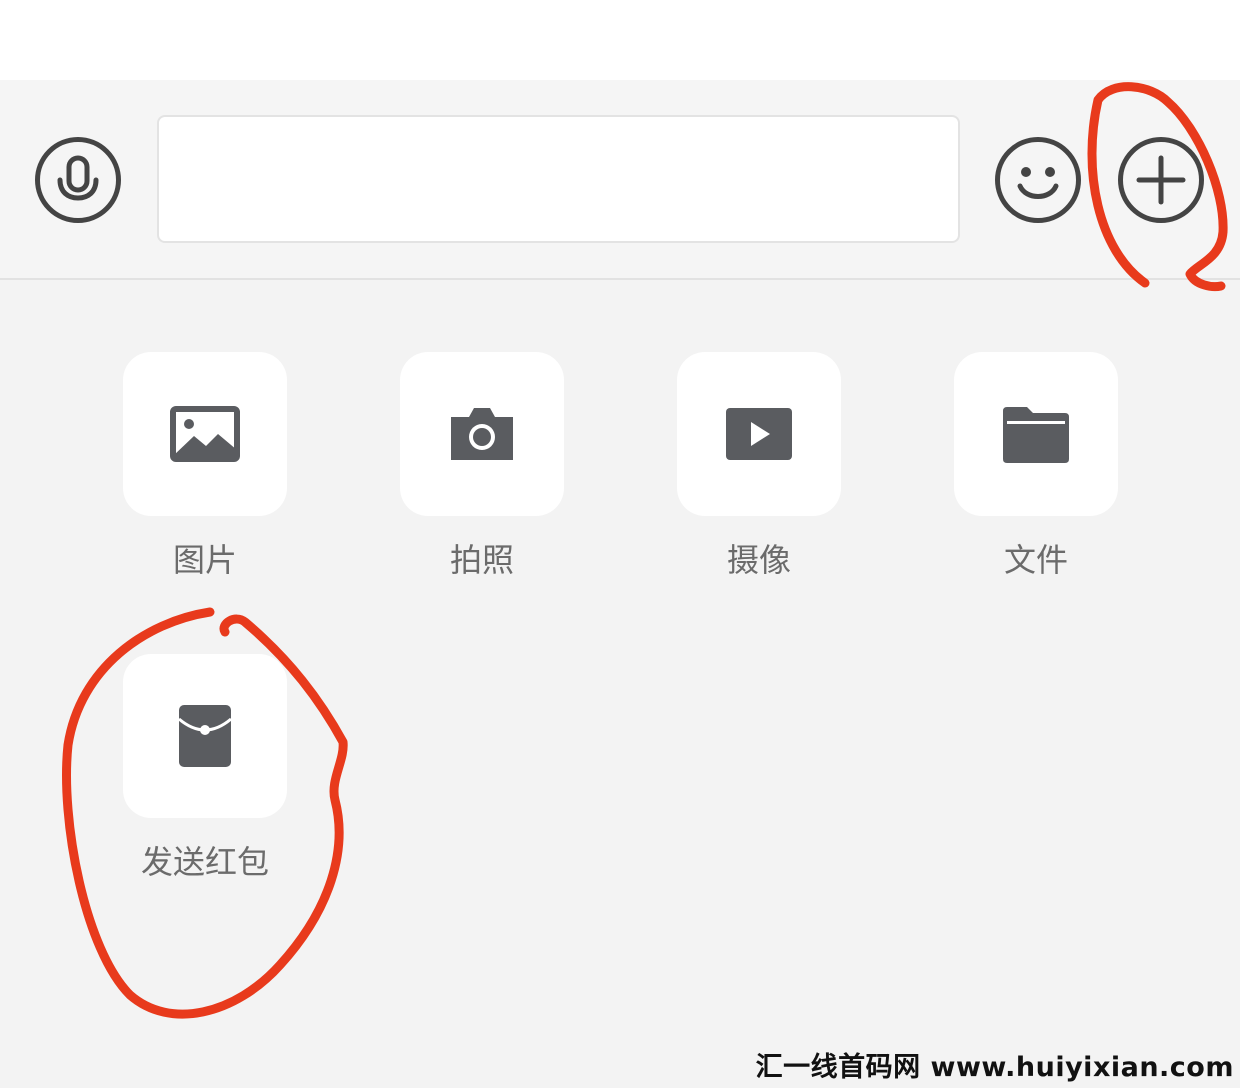  I want to click on emoji-button, so click(1038, 180).